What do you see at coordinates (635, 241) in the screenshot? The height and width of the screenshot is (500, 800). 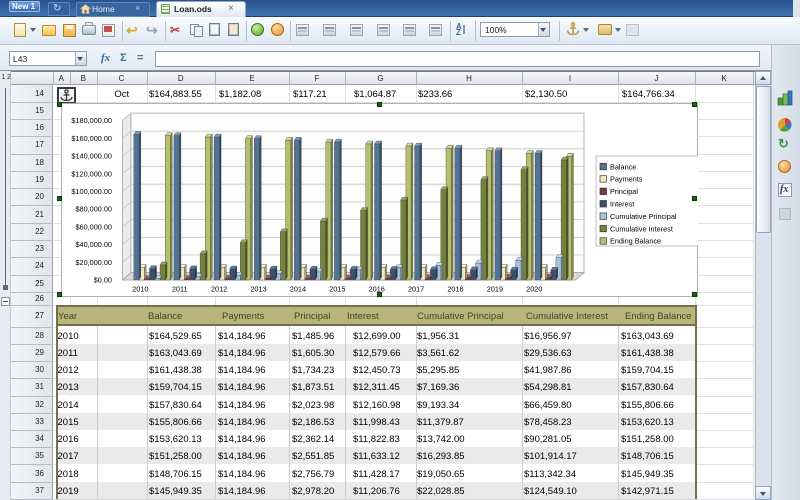 I see `svg-text: Ending Balance` at bounding box center [635, 241].